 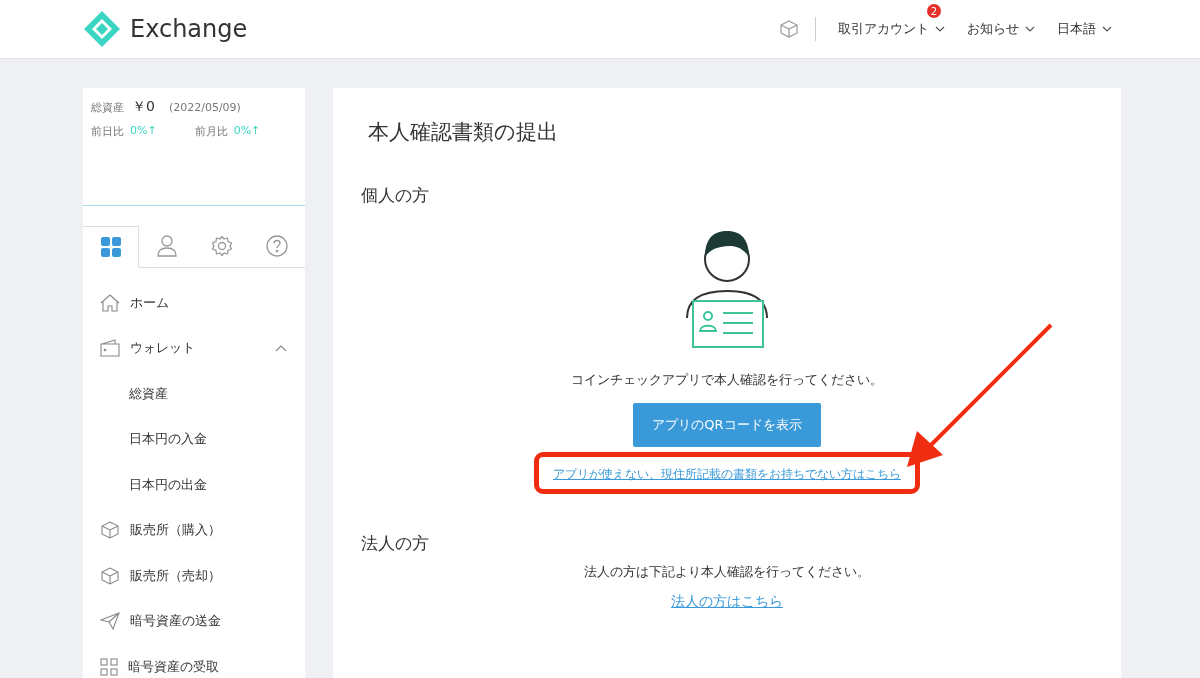 I want to click on total-assets-value: ￥0, so click(x=143, y=107).